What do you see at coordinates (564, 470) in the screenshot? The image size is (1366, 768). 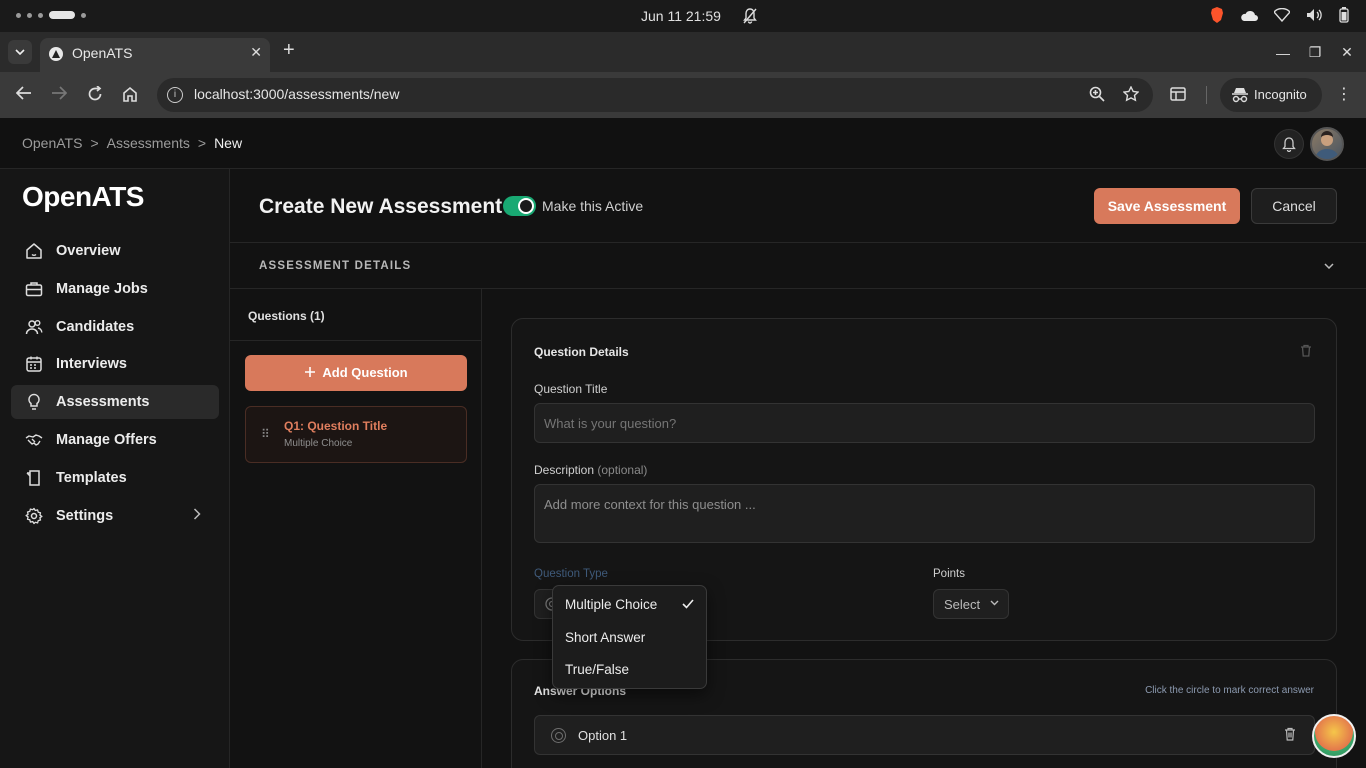 I see `description-label-text: Description` at bounding box center [564, 470].